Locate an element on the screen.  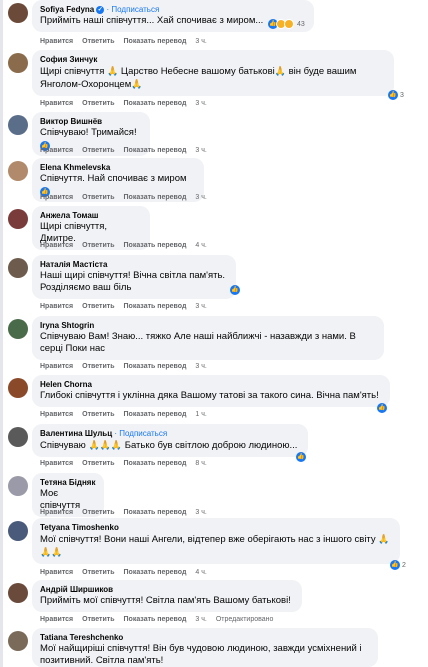
reactions-badge: 👍 3 is located at coordinates (396, 95).